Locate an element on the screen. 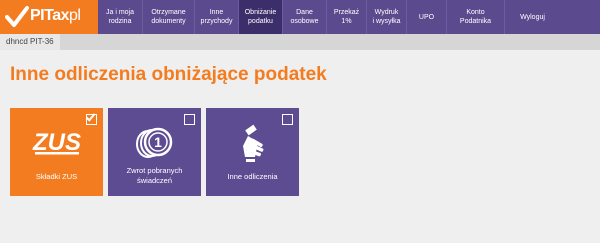  nav-item: Wydruk i wysyłka is located at coordinates (386, 17).